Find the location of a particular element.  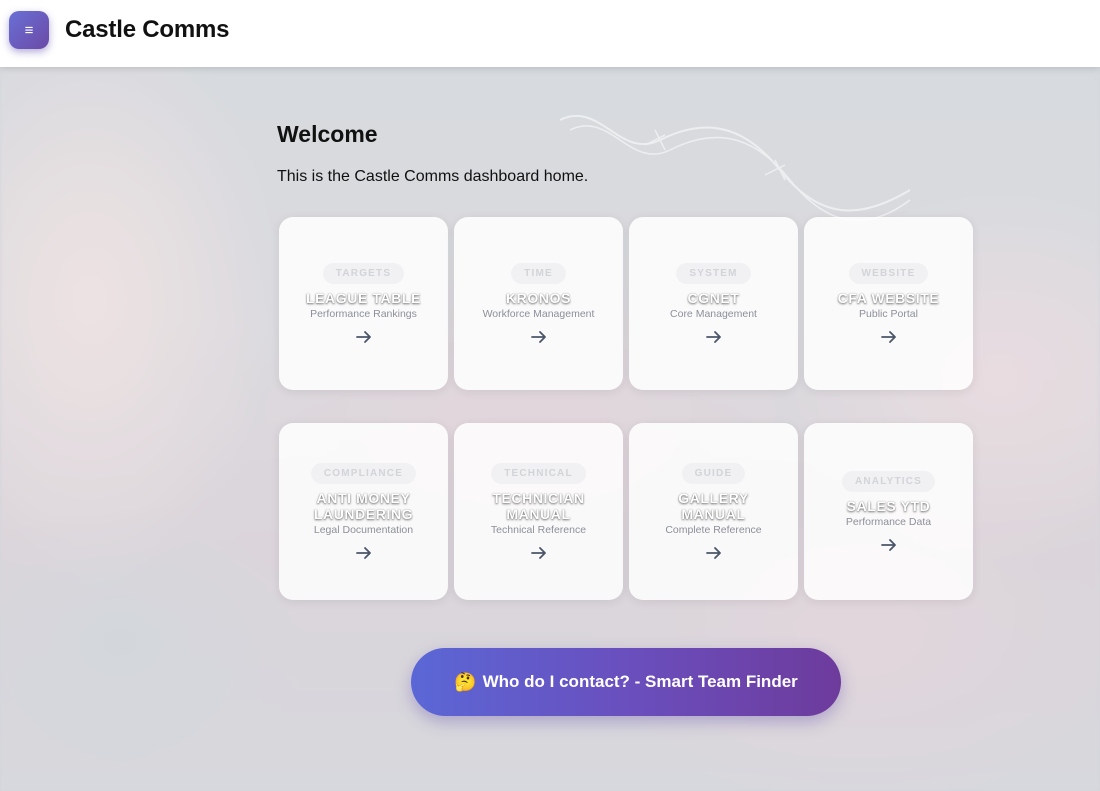

smart-team-finder-button: 🤔 Who do I contact? - Smart Team Finder is located at coordinates (626, 682).